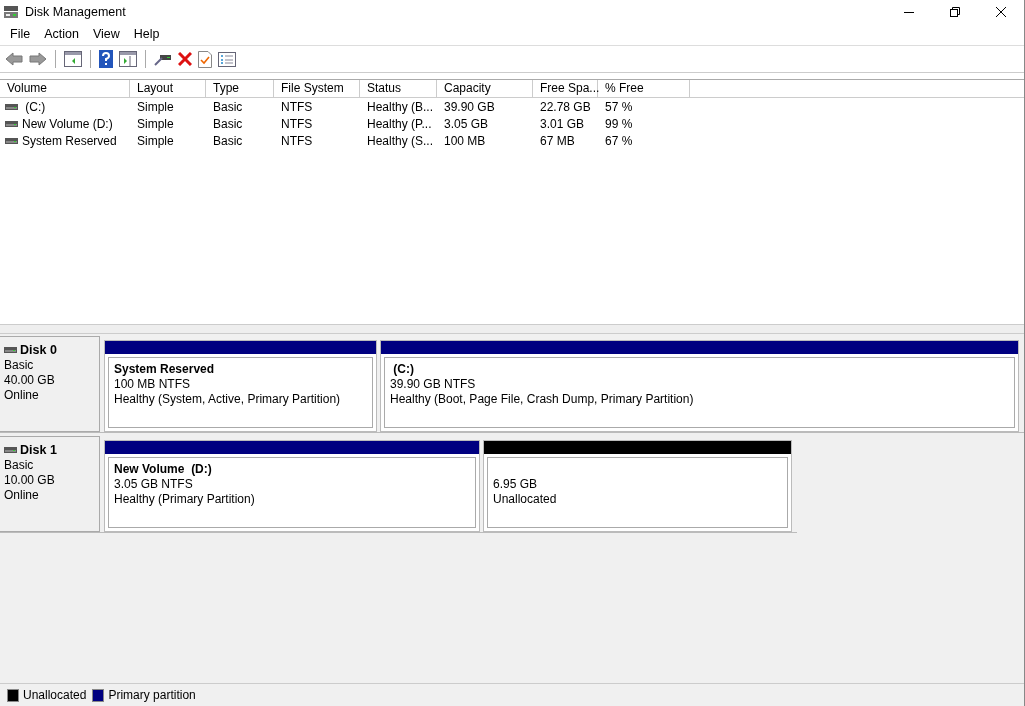 This screenshot has height=706, width=1025. What do you see at coordinates (240, 386) in the screenshot?
I see `partition-block: System Reserved 100 MB NTFS Healthy (System, Active, Primary Partition)` at bounding box center [240, 386].